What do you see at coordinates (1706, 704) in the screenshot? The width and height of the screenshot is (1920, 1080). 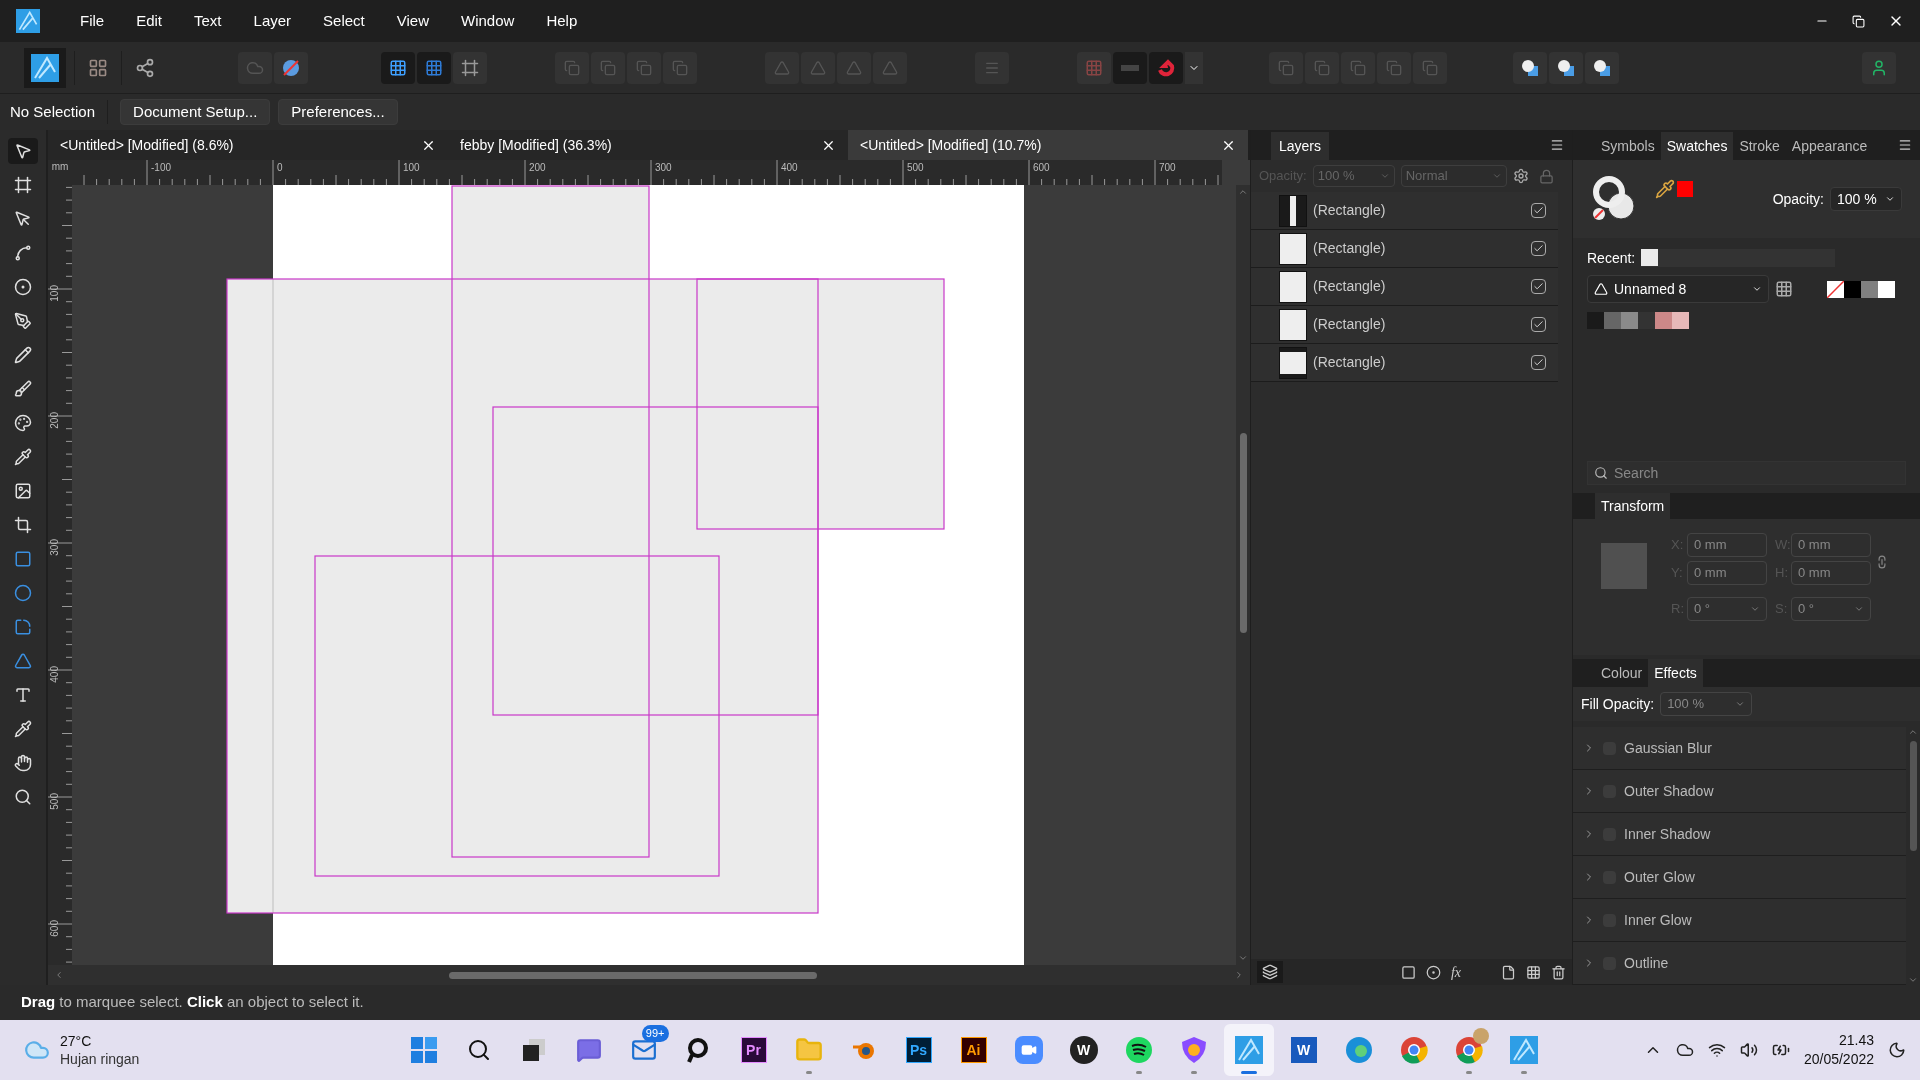 I see `fill-opacity-dropdown: 100 %` at bounding box center [1706, 704].